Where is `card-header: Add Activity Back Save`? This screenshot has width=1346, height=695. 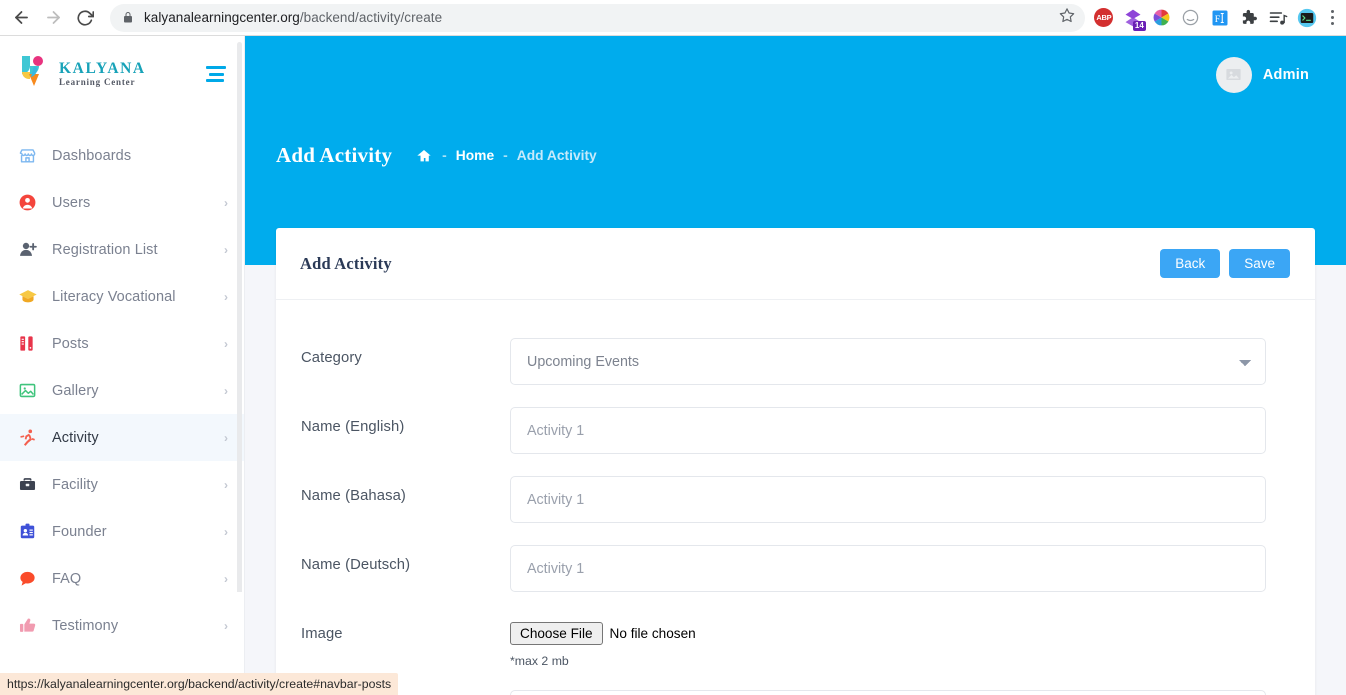
card-header: Add Activity Back Save is located at coordinates (795, 264).